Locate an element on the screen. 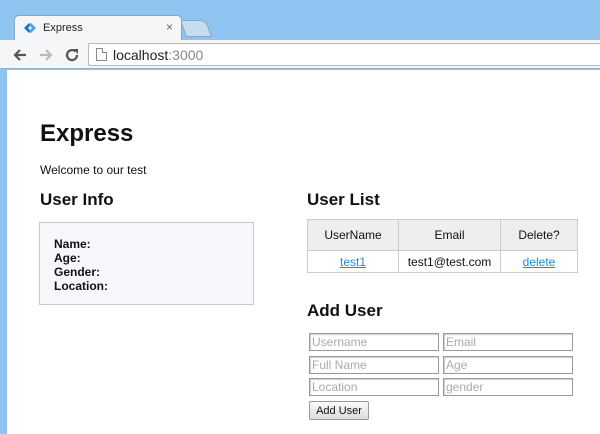  new-tab-button is located at coordinates (196, 28).